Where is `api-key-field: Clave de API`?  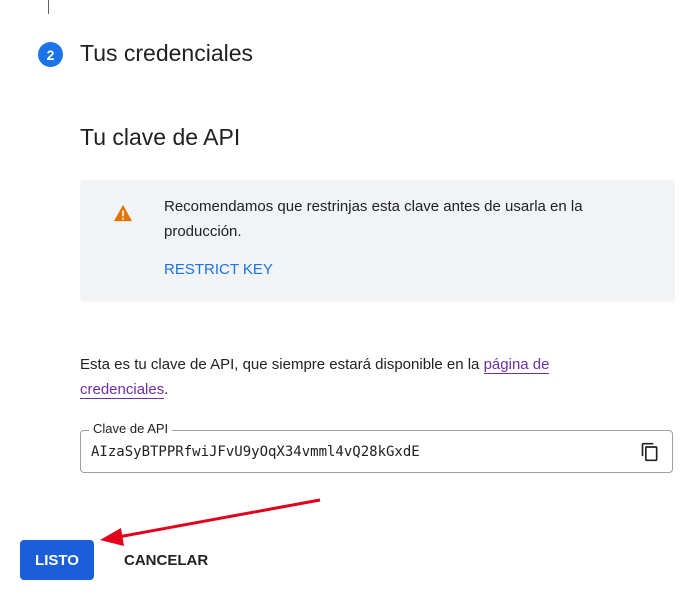
api-key-field: Clave de API is located at coordinates (376, 446).